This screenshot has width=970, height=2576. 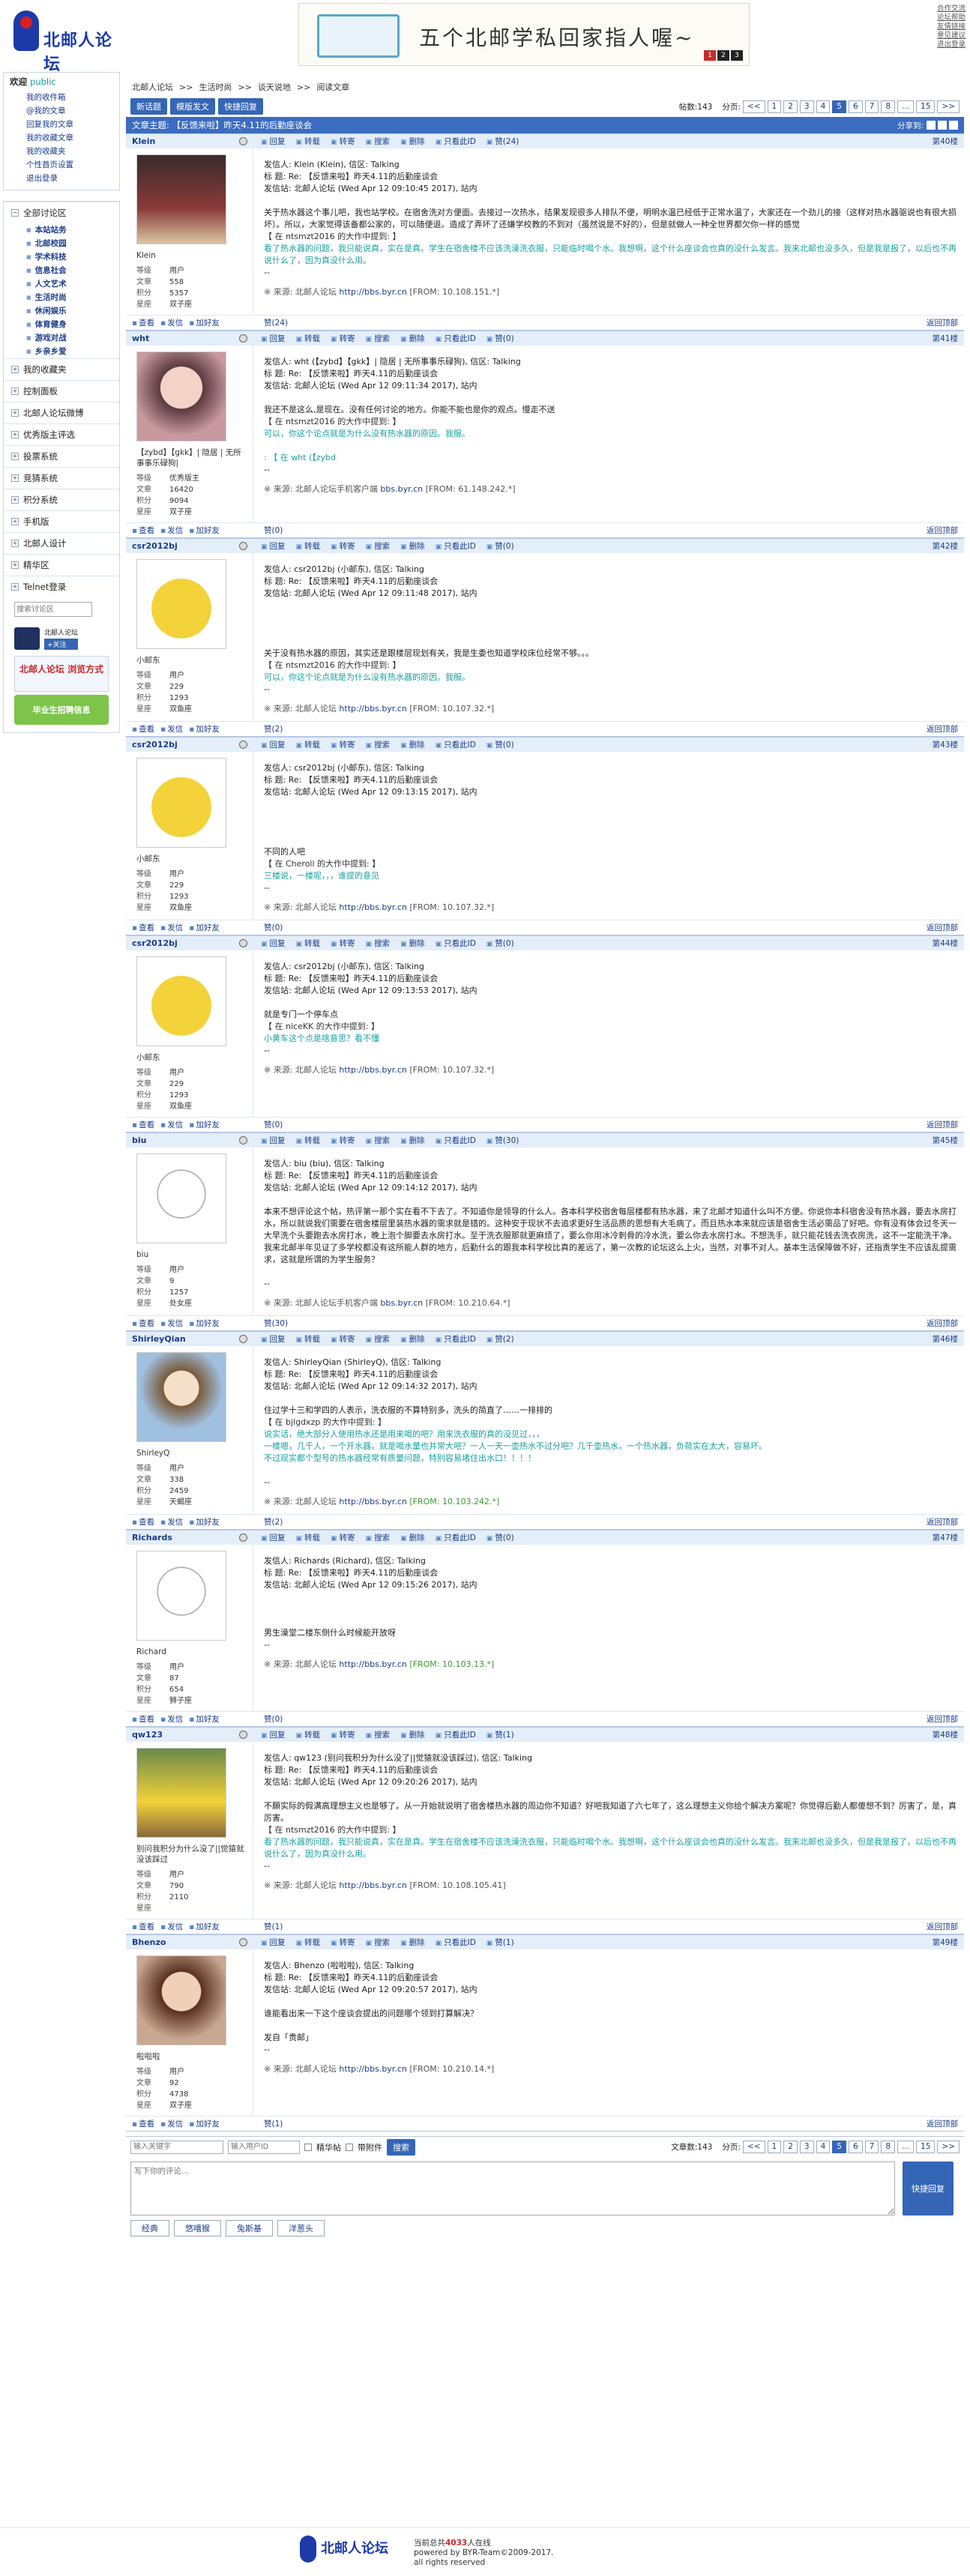 I want to click on crumb-board: 谈天说地, so click(x=274, y=87).